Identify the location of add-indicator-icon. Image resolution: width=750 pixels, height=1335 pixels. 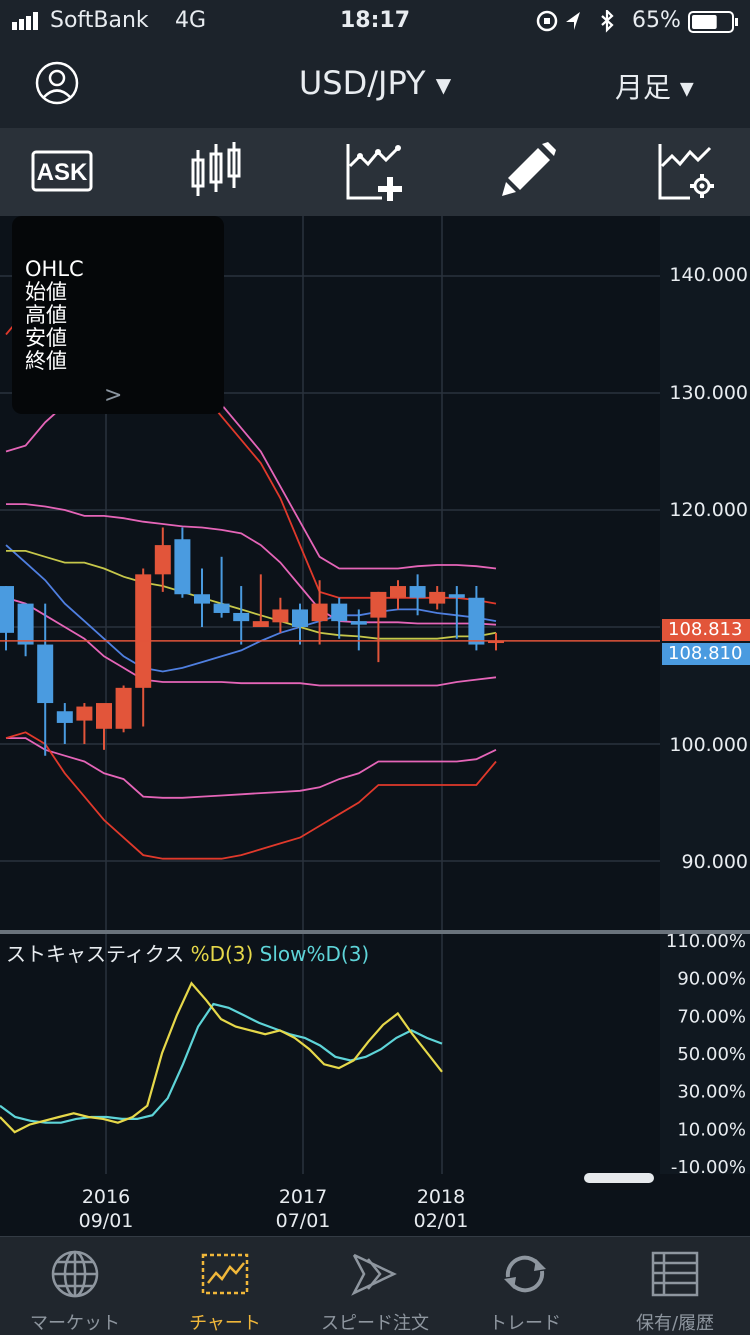
(374, 172).